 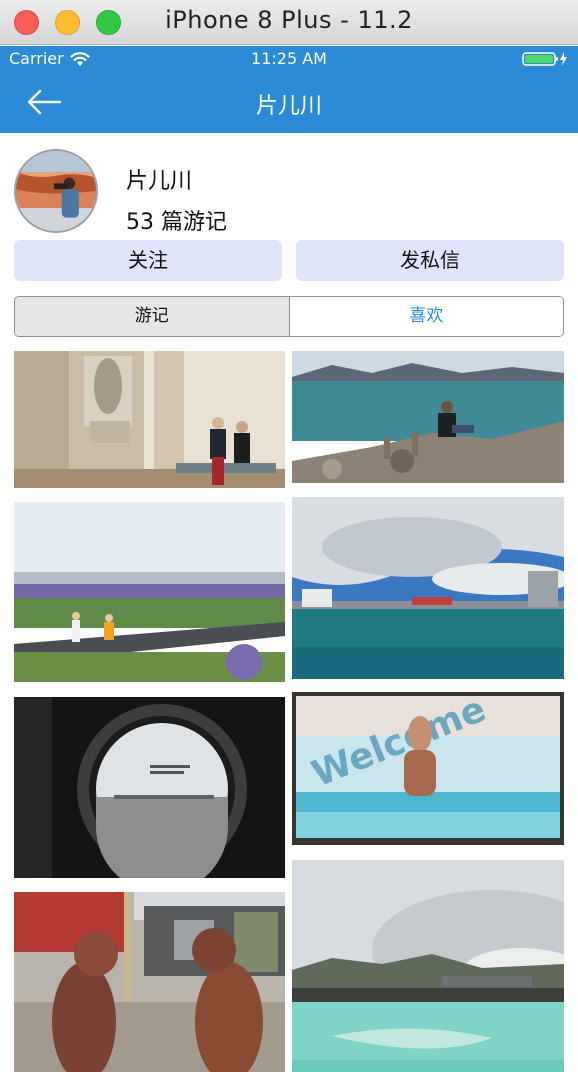 I want to click on photo-welcome-billboard: Welcome, so click(x=428, y=768).